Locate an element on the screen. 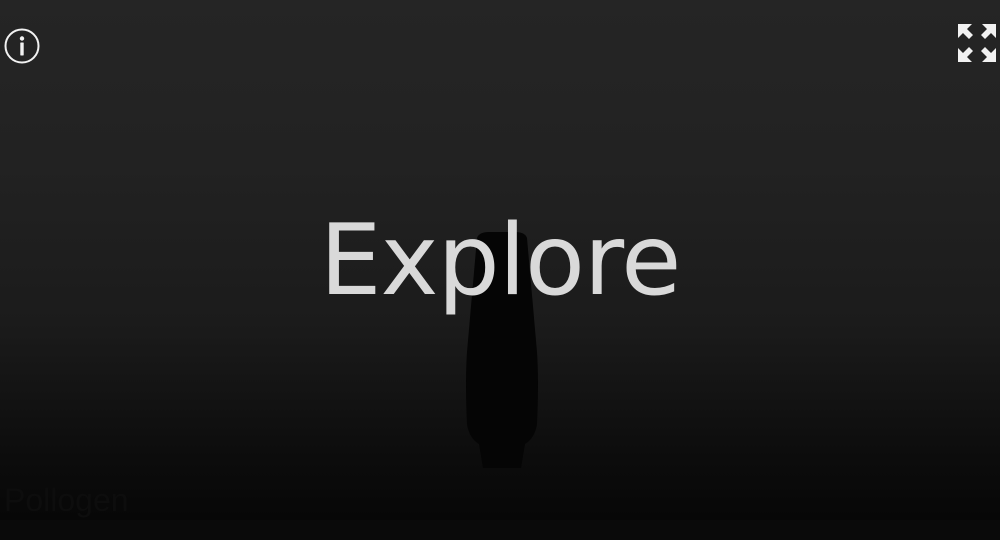 This screenshot has width=1000, height=540. explore-headline: Explore is located at coordinates (500, 261).